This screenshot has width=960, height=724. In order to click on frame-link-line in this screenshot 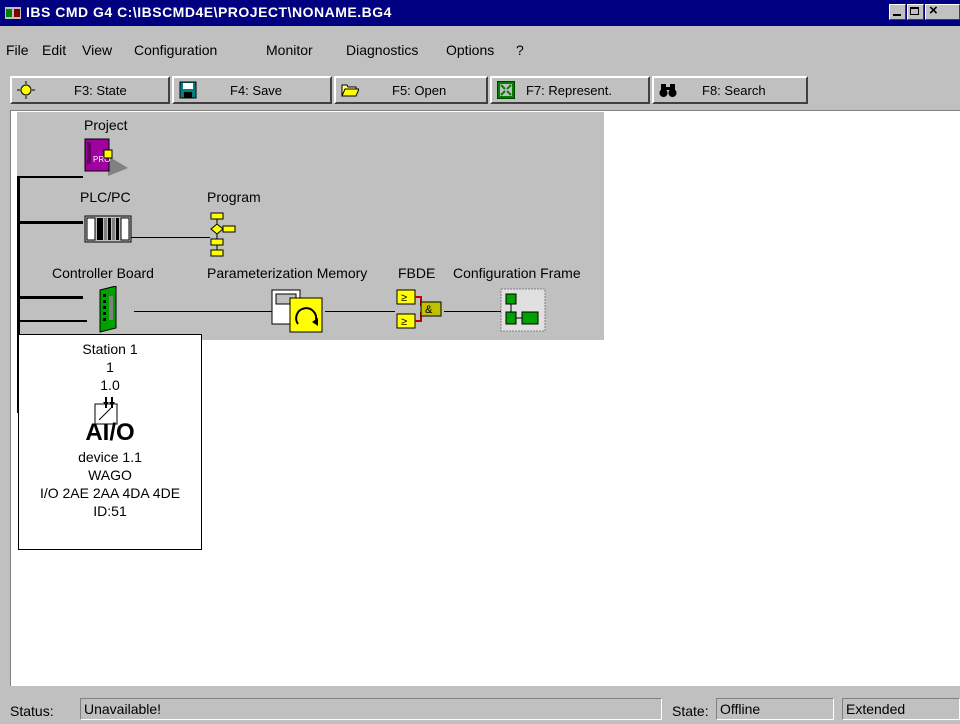, I will do `click(473, 311)`.